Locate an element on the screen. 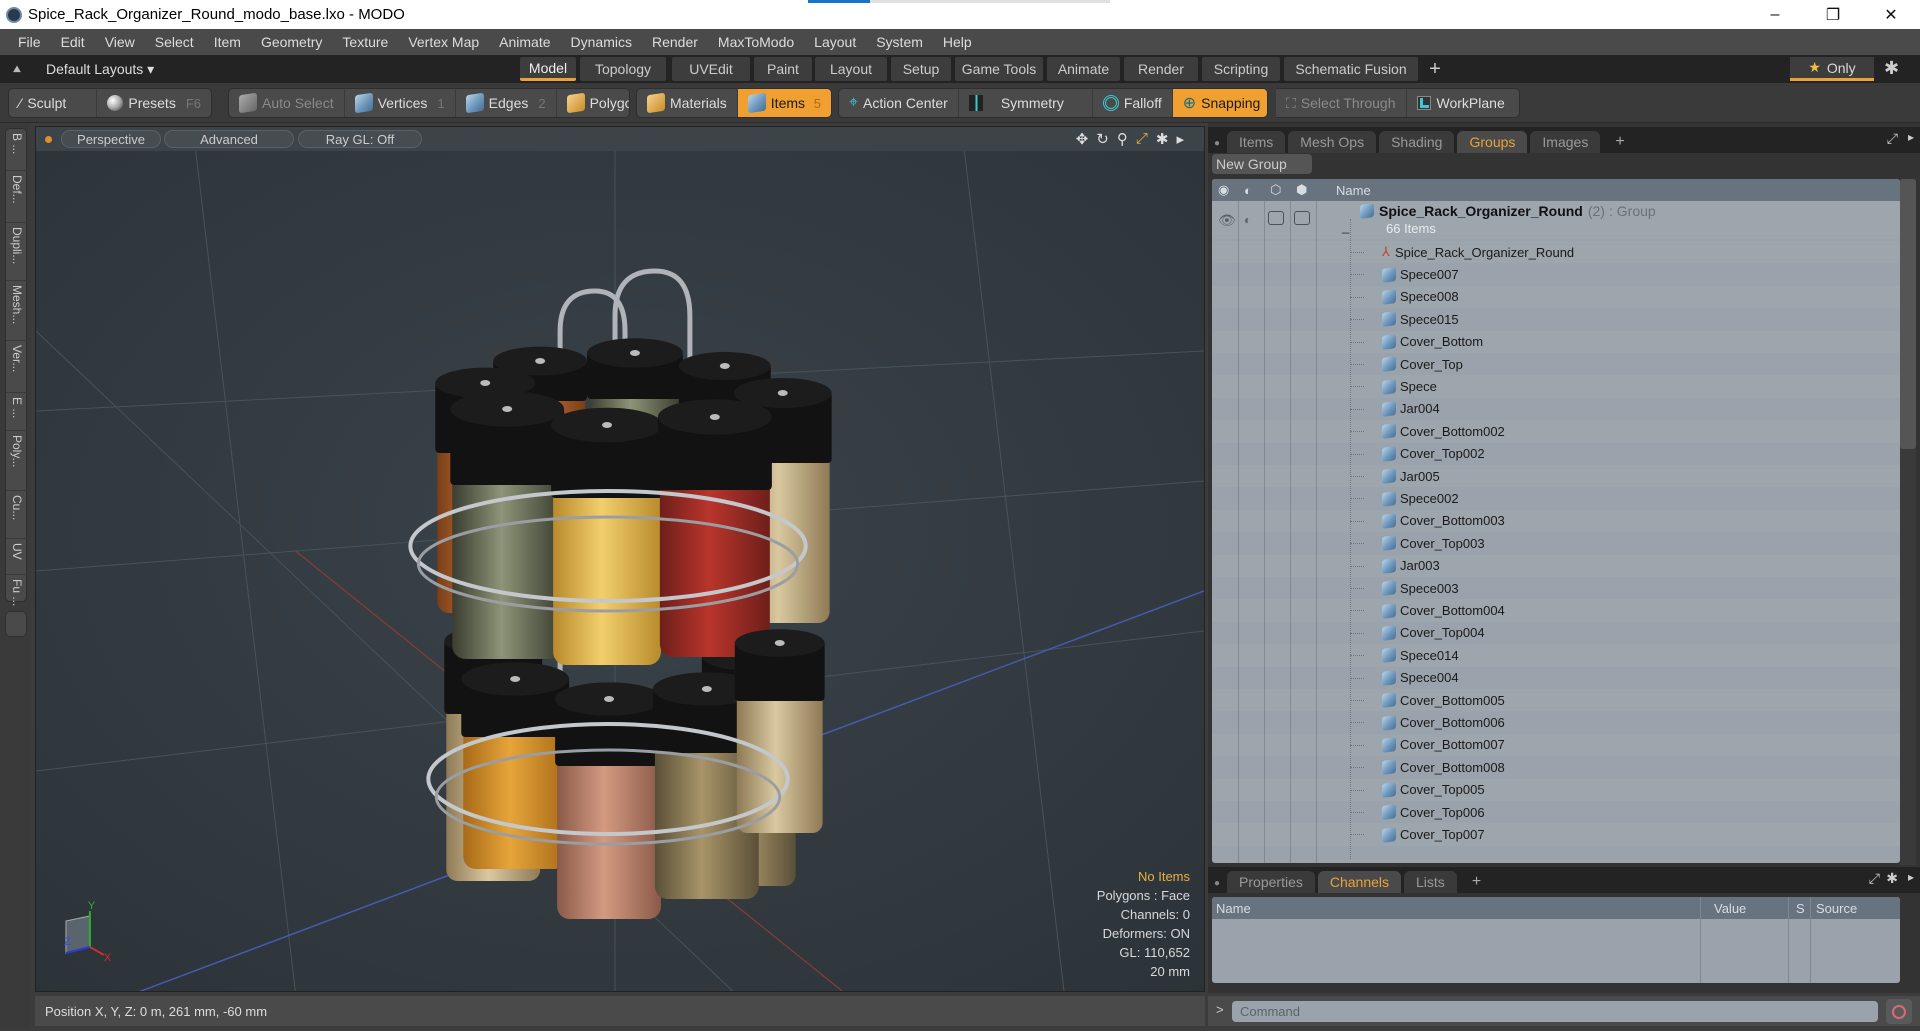  groups_panel-tab-images: Images is located at coordinates (1565, 142).